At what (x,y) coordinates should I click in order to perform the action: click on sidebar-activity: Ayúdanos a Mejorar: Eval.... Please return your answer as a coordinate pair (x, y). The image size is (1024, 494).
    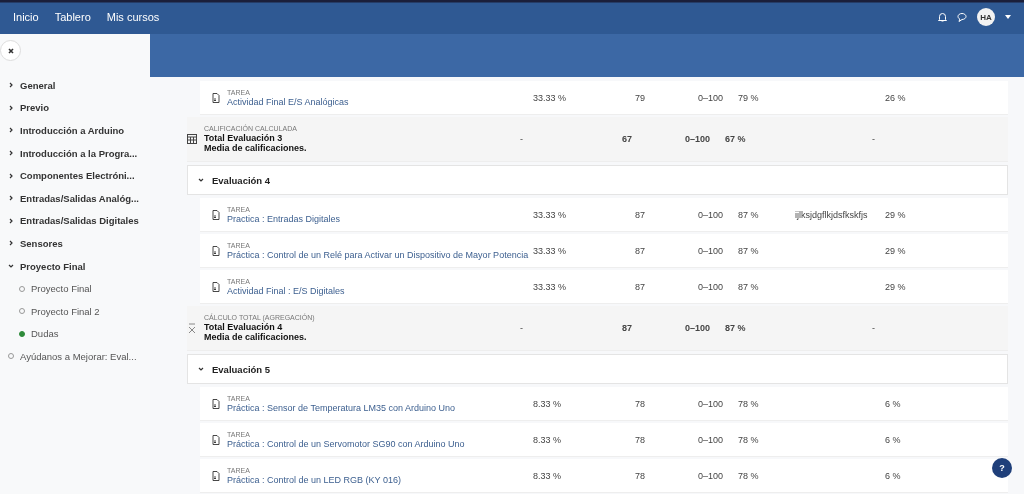
    Looking at the image, I should click on (75, 356).